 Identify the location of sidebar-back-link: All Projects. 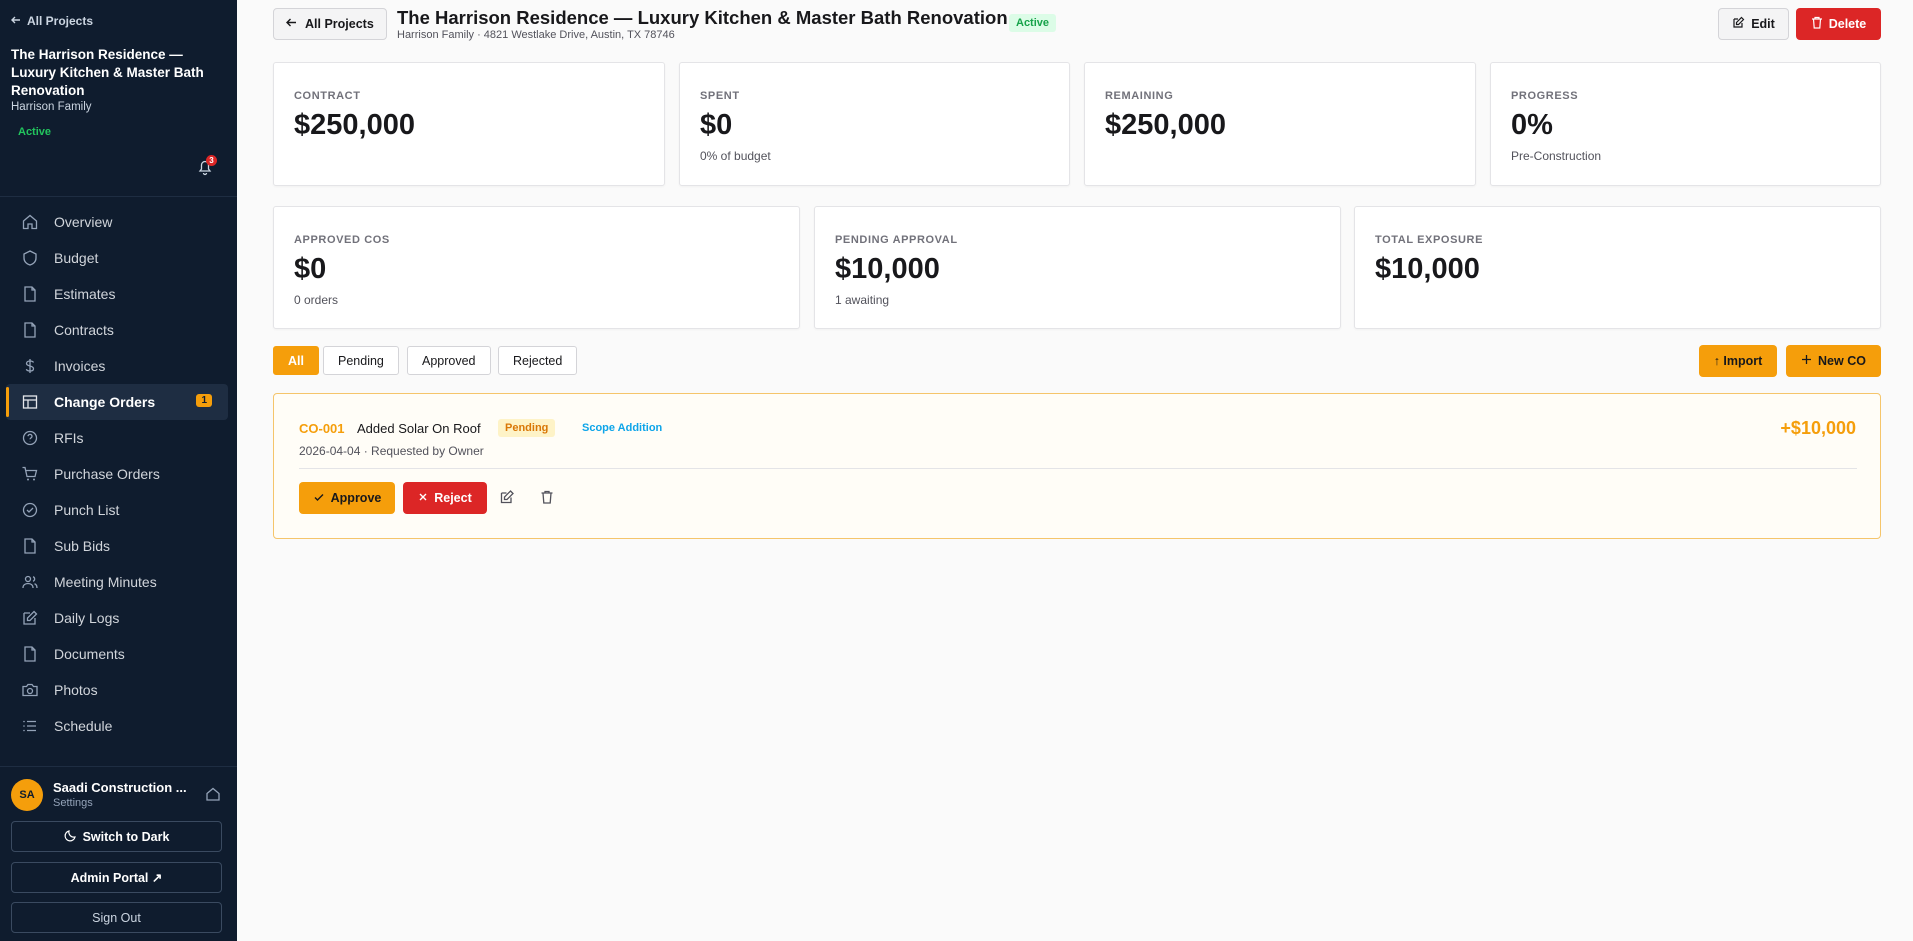
(52, 21).